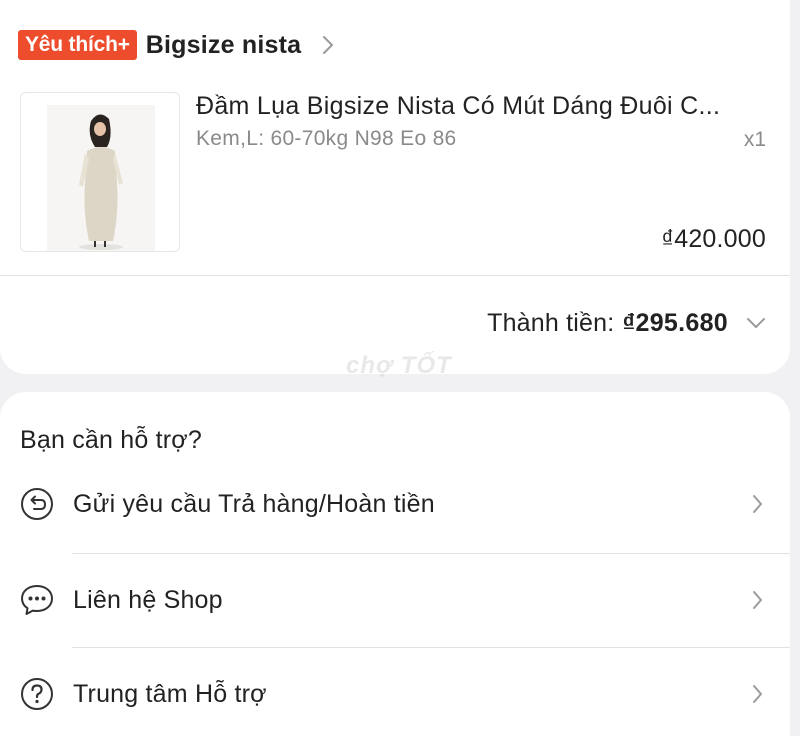 This screenshot has width=800, height=736. What do you see at coordinates (111, 440) in the screenshot?
I see `support-title: Bạn cần hỗ trợ?` at bounding box center [111, 440].